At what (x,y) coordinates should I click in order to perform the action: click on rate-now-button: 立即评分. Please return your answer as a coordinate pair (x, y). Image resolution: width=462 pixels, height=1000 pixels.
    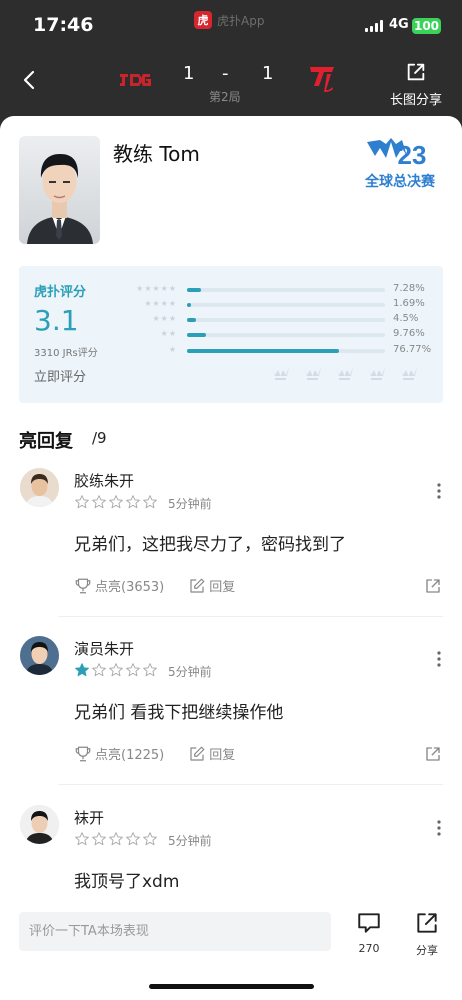
    Looking at the image, I should click on (60, 375).